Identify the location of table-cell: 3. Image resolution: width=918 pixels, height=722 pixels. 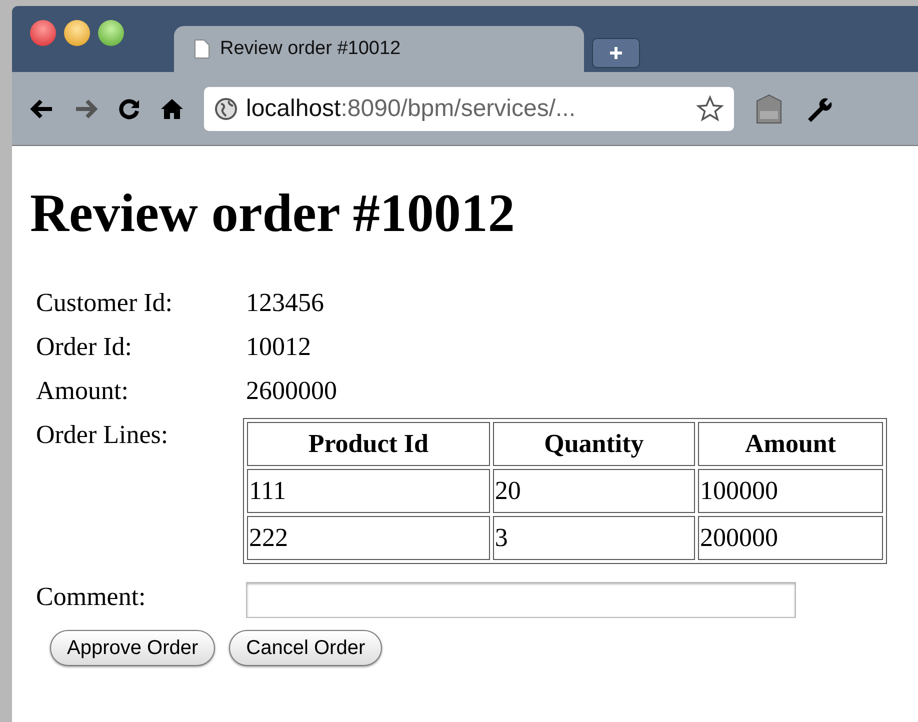
(594, 538).